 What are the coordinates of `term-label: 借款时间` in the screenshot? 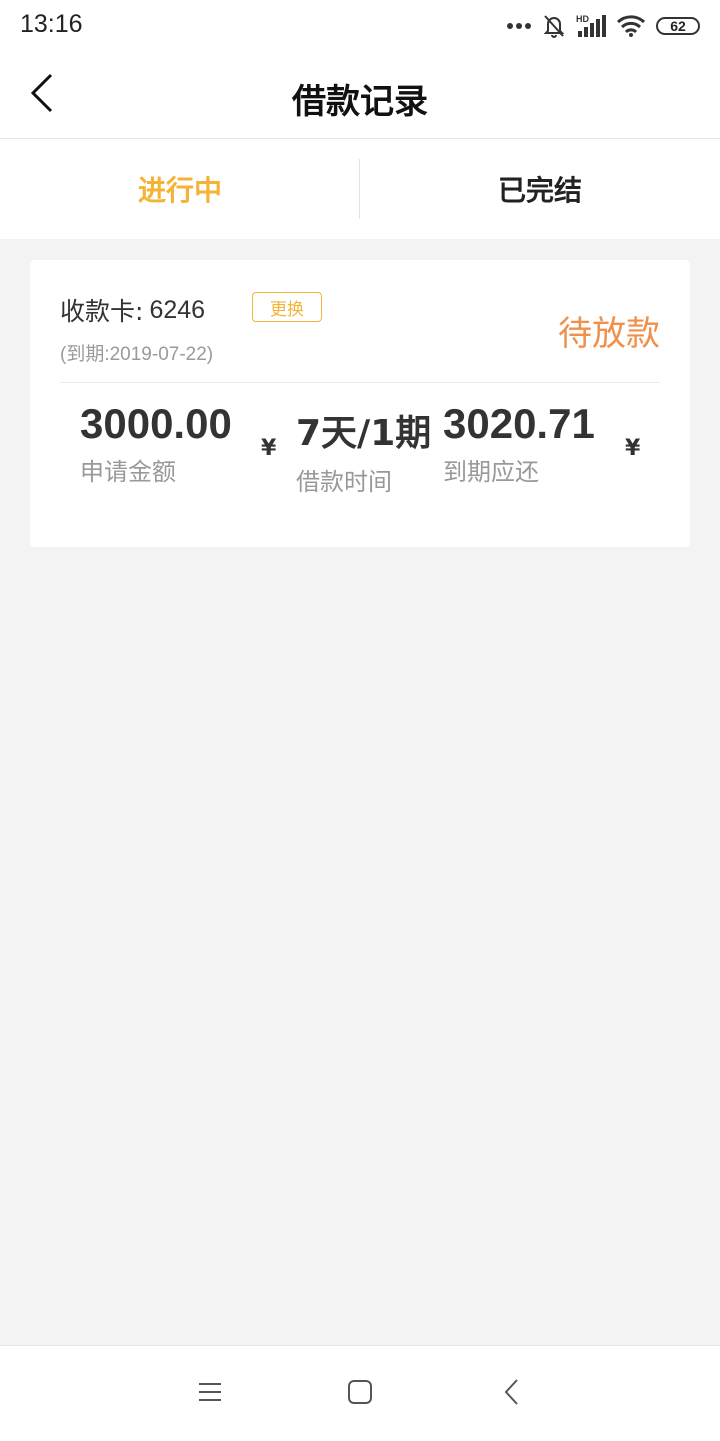 It's located at (344, 482).